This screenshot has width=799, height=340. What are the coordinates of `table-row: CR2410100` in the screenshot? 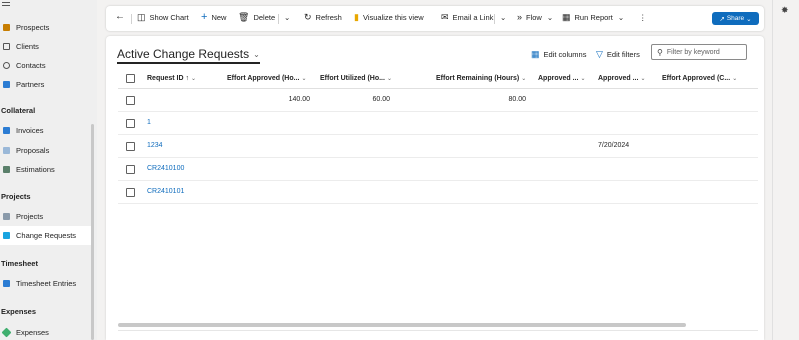 It's located at (438, 169).